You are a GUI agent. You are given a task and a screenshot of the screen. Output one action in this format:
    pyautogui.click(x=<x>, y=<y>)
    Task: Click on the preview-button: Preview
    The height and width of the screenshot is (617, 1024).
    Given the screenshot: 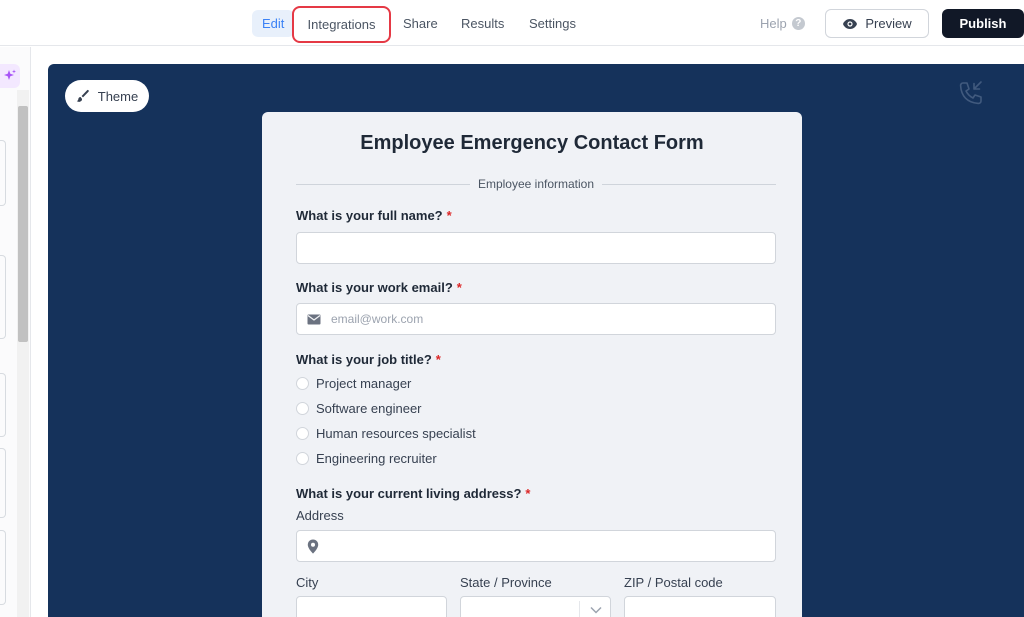 What is the action you would take?
    pyautogui.click(x=877, y=23)
    